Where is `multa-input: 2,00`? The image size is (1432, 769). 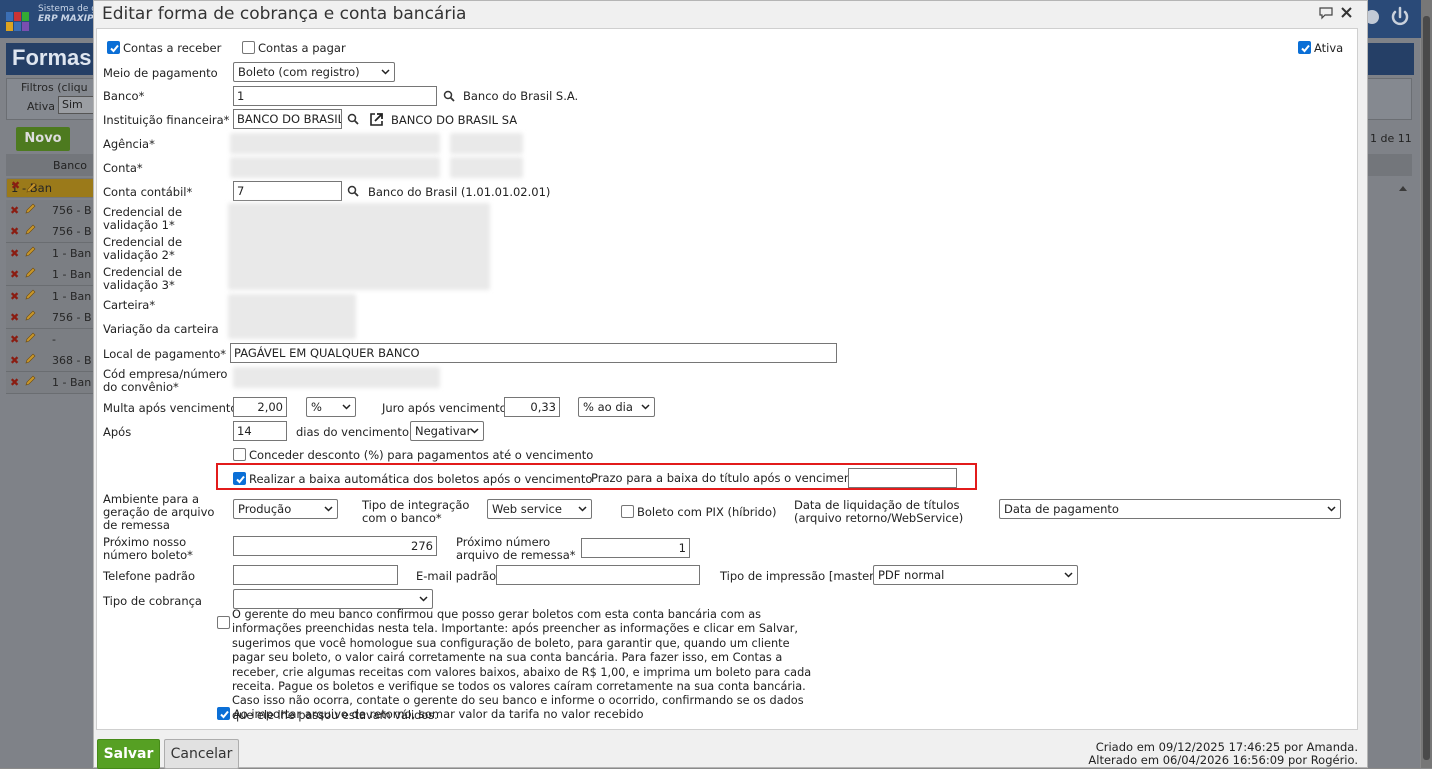 multa-input: 2,00 is located at coordinates (260, 407).